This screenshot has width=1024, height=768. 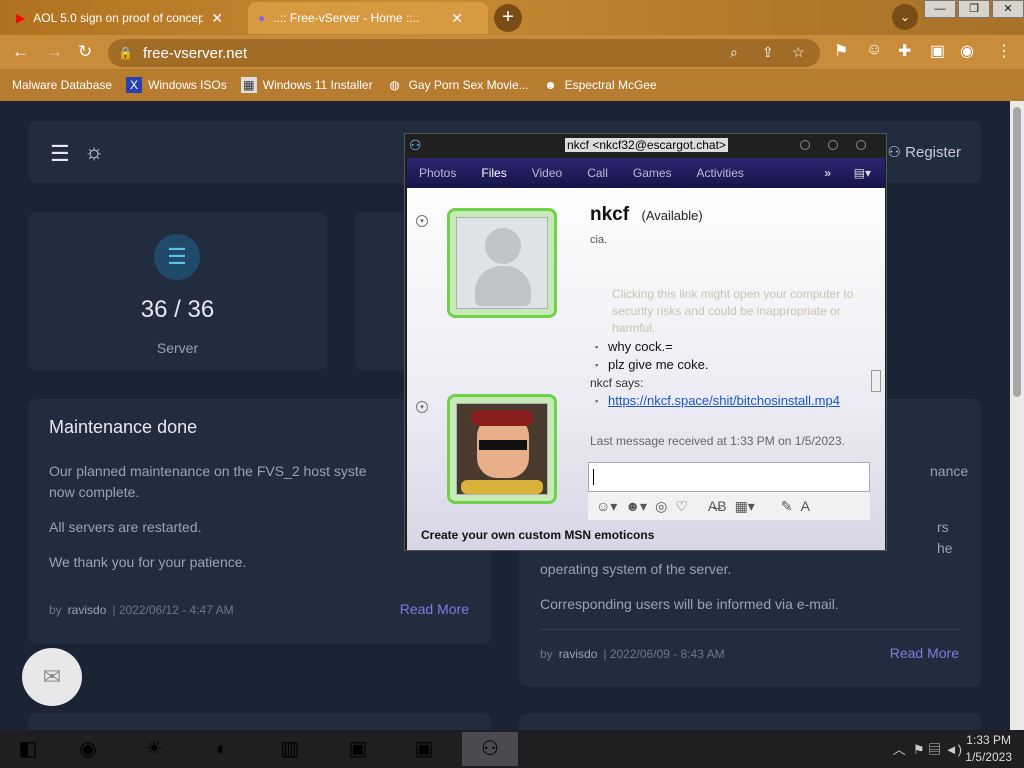 What do you see at coordinates (62, 85) in the screenshot?
I see `bookmark-malware-database: Malware Database` at bounding box center [62, 85].